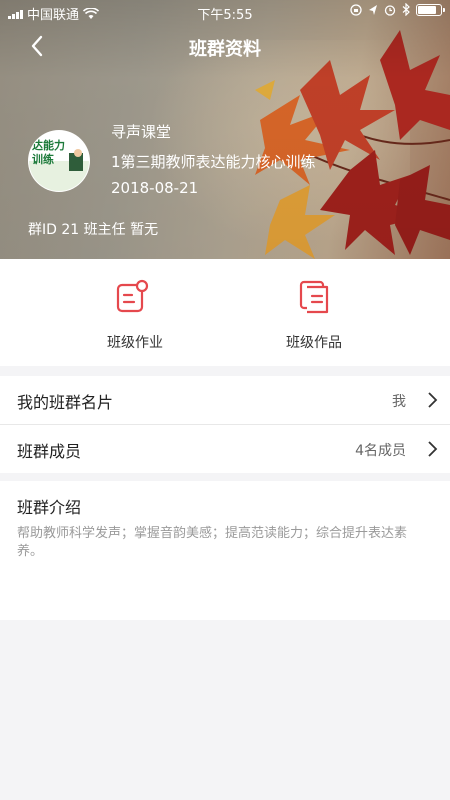 This screenshot has width=450, height=800. What do you see at coordinates (48, 145) in the screenshot?
I see `avatar-text-1: 达能力` at bounding box center [48, 145].